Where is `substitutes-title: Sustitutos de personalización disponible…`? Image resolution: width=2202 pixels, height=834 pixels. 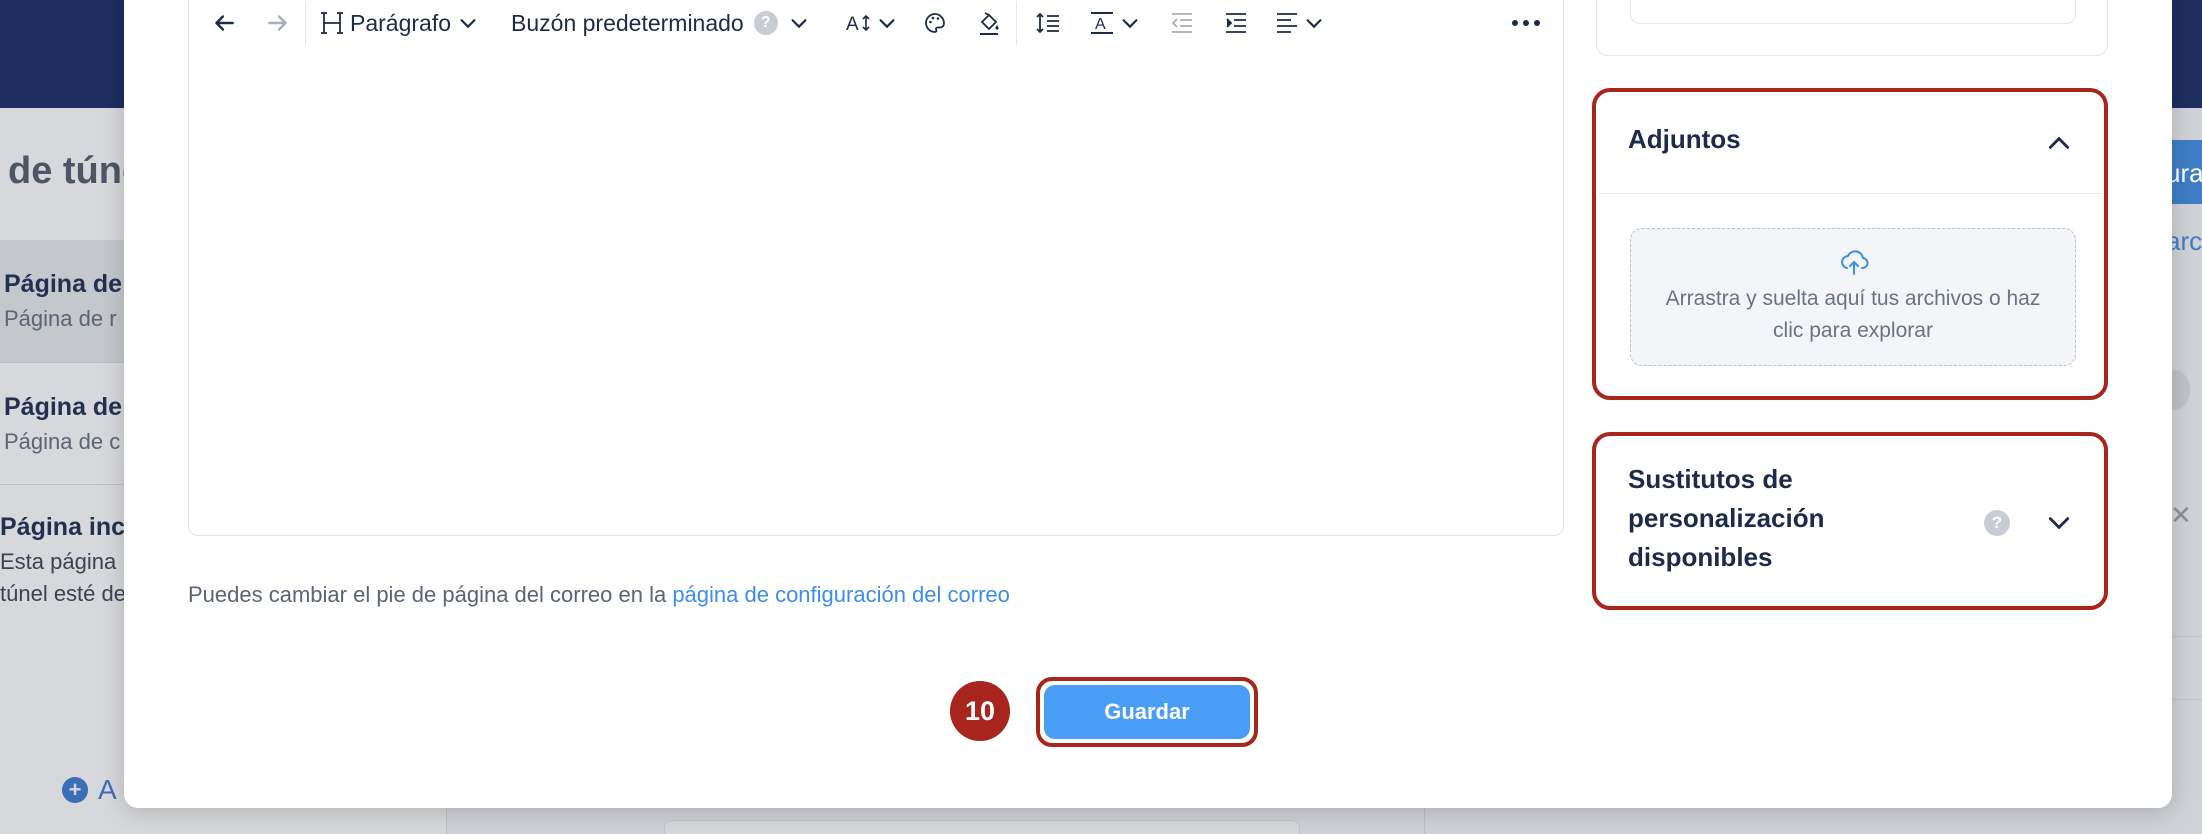 substitutes-title: Sustitutos de personalización disponible… is located at coordinates (1726, 518).